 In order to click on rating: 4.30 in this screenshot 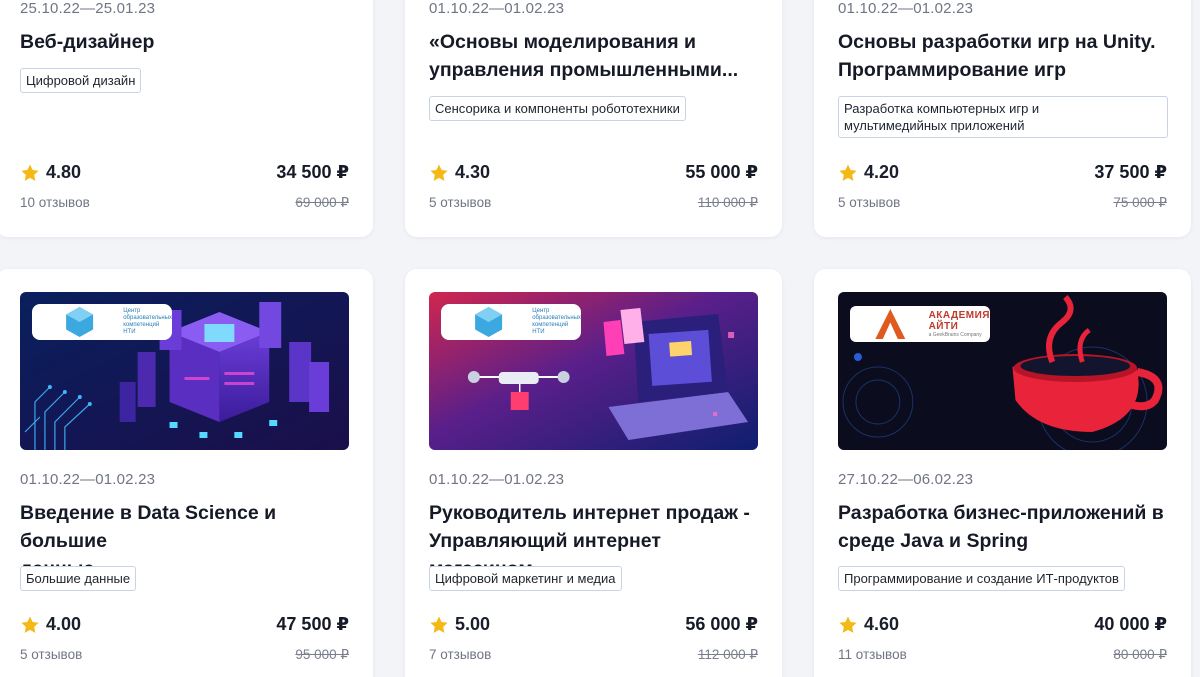, I will do `click(459, 172)`.